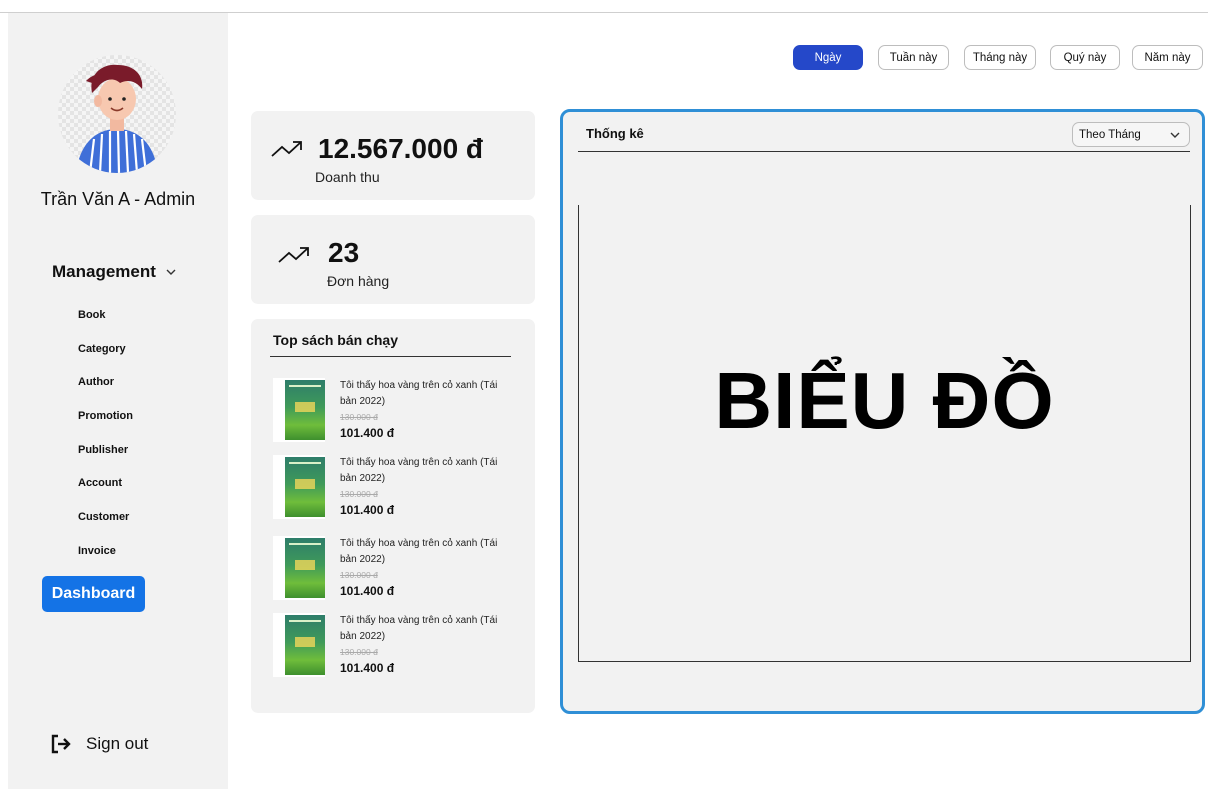  I want to click on orders-value: 23, so click(344, 252).